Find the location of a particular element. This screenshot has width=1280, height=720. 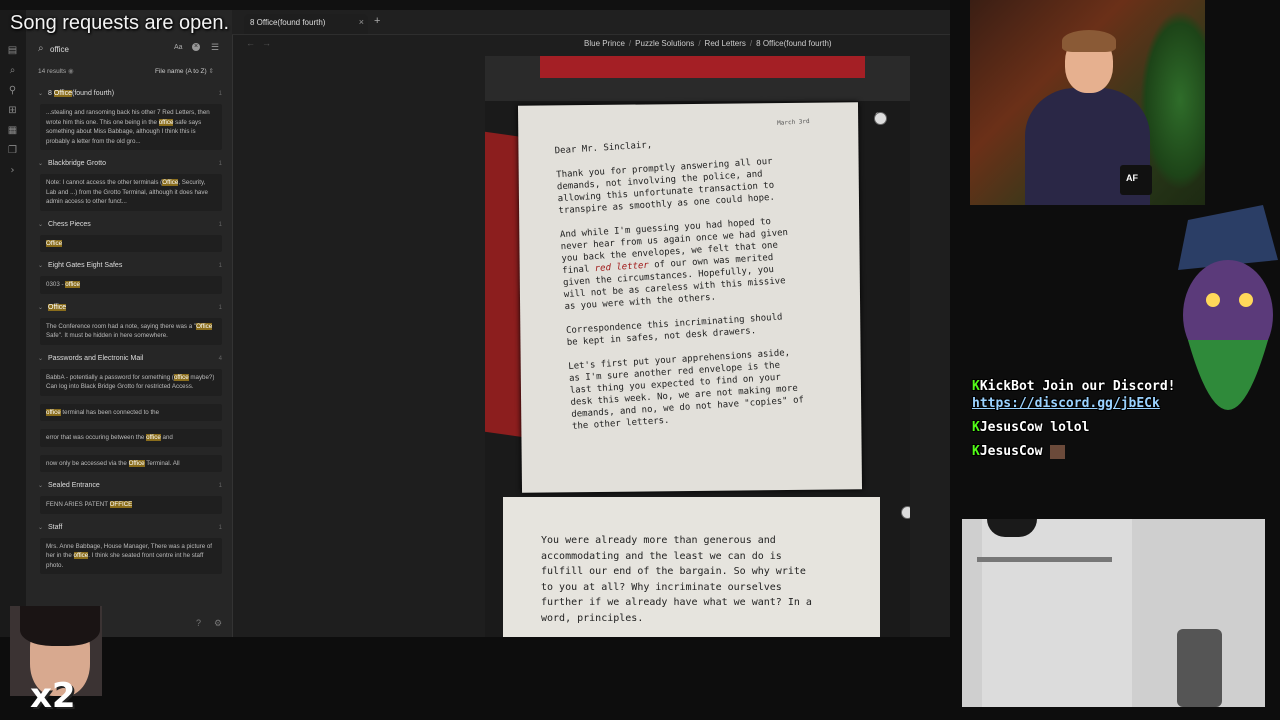

breadcrumb-item: Puzzle Solutions is located at coordinates (664, 43).